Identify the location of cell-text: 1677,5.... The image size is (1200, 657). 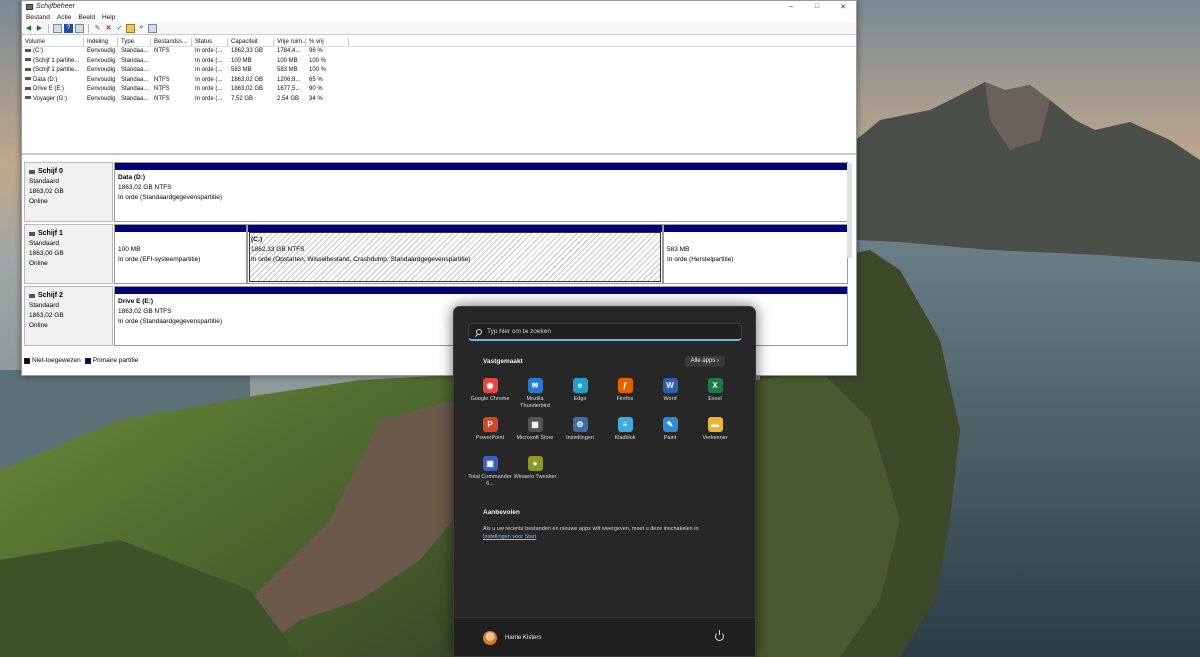
(289, 89).